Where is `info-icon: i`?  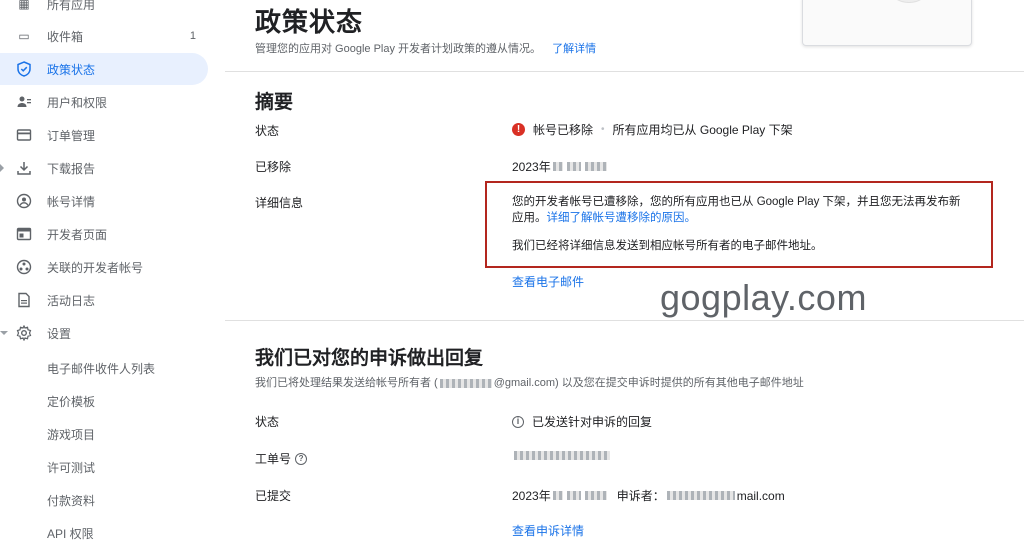 info-icon: i is located at coordinates (518, 421).